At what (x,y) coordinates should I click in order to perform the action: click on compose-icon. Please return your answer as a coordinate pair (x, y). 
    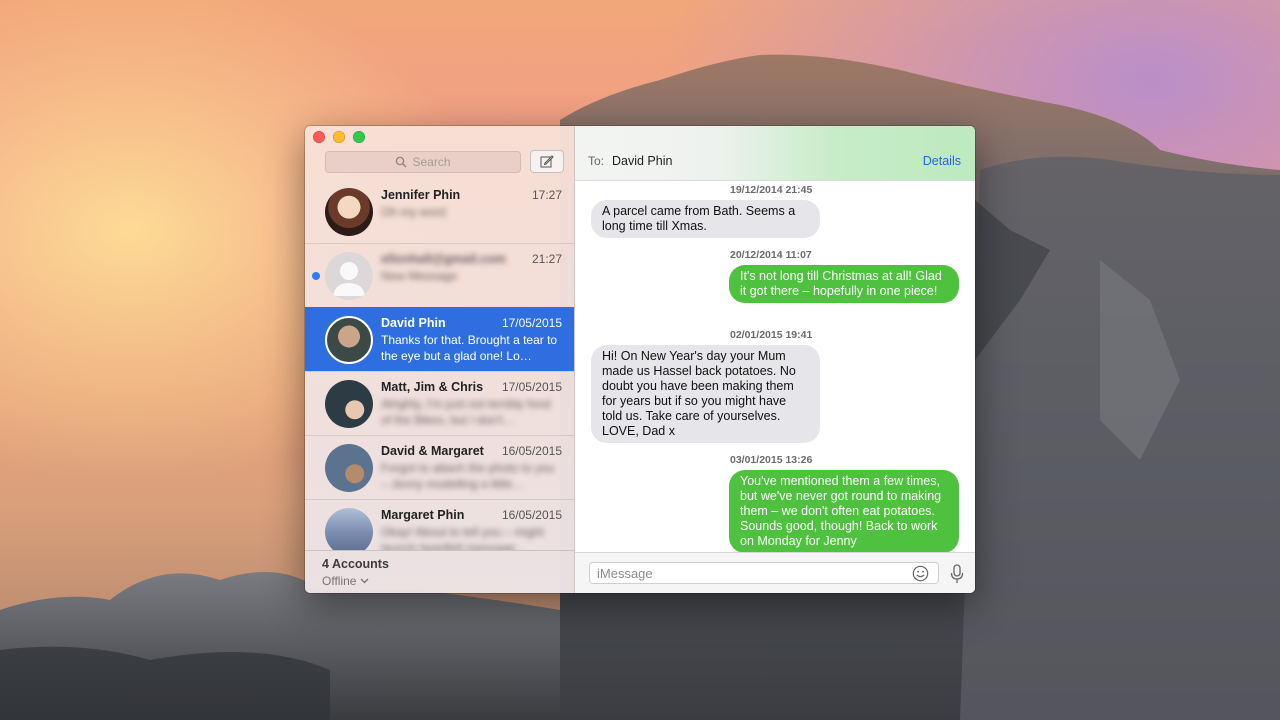
    Looking at the image, I should click on (547, 161).